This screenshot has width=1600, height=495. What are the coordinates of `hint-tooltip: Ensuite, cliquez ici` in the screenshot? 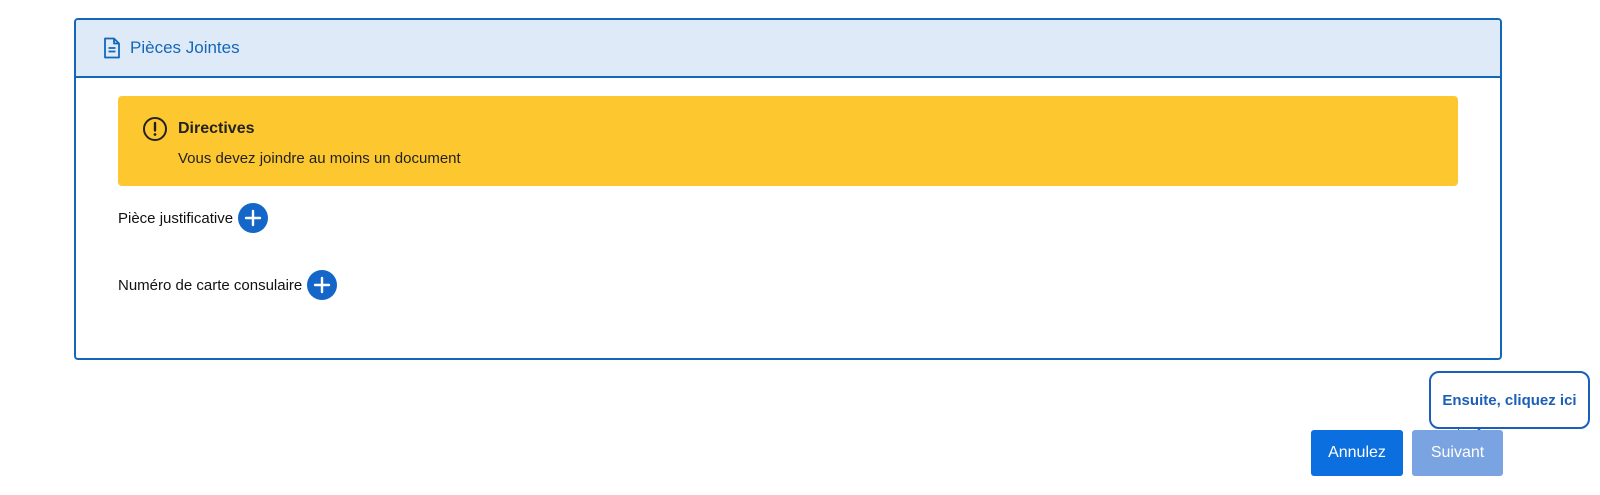 It's located at (1509, 400).